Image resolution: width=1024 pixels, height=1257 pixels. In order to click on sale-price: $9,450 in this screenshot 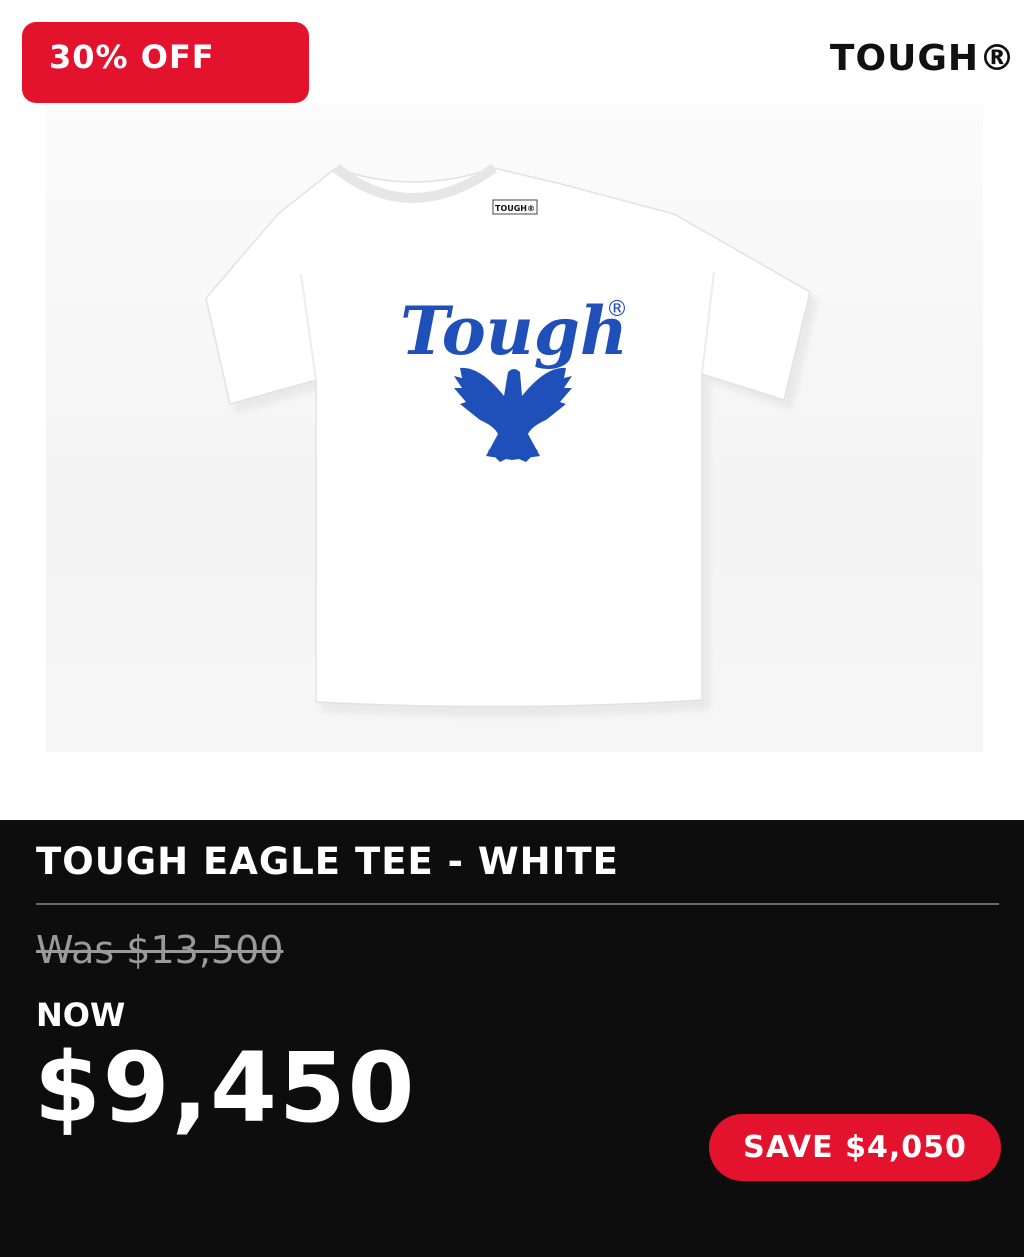, I will do `click(225, 1088)`.